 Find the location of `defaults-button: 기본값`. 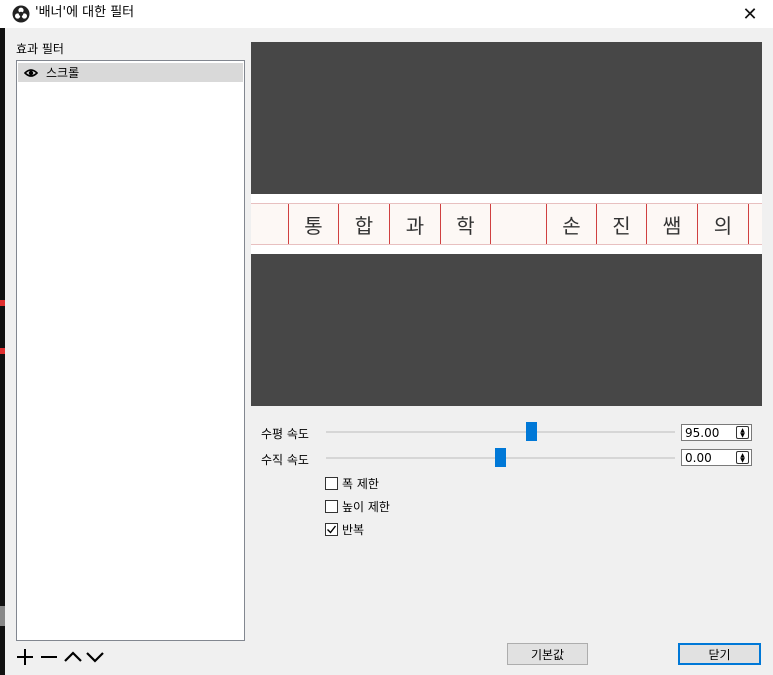

defaults-button: 기본값 is located at coordinates (547, 654).